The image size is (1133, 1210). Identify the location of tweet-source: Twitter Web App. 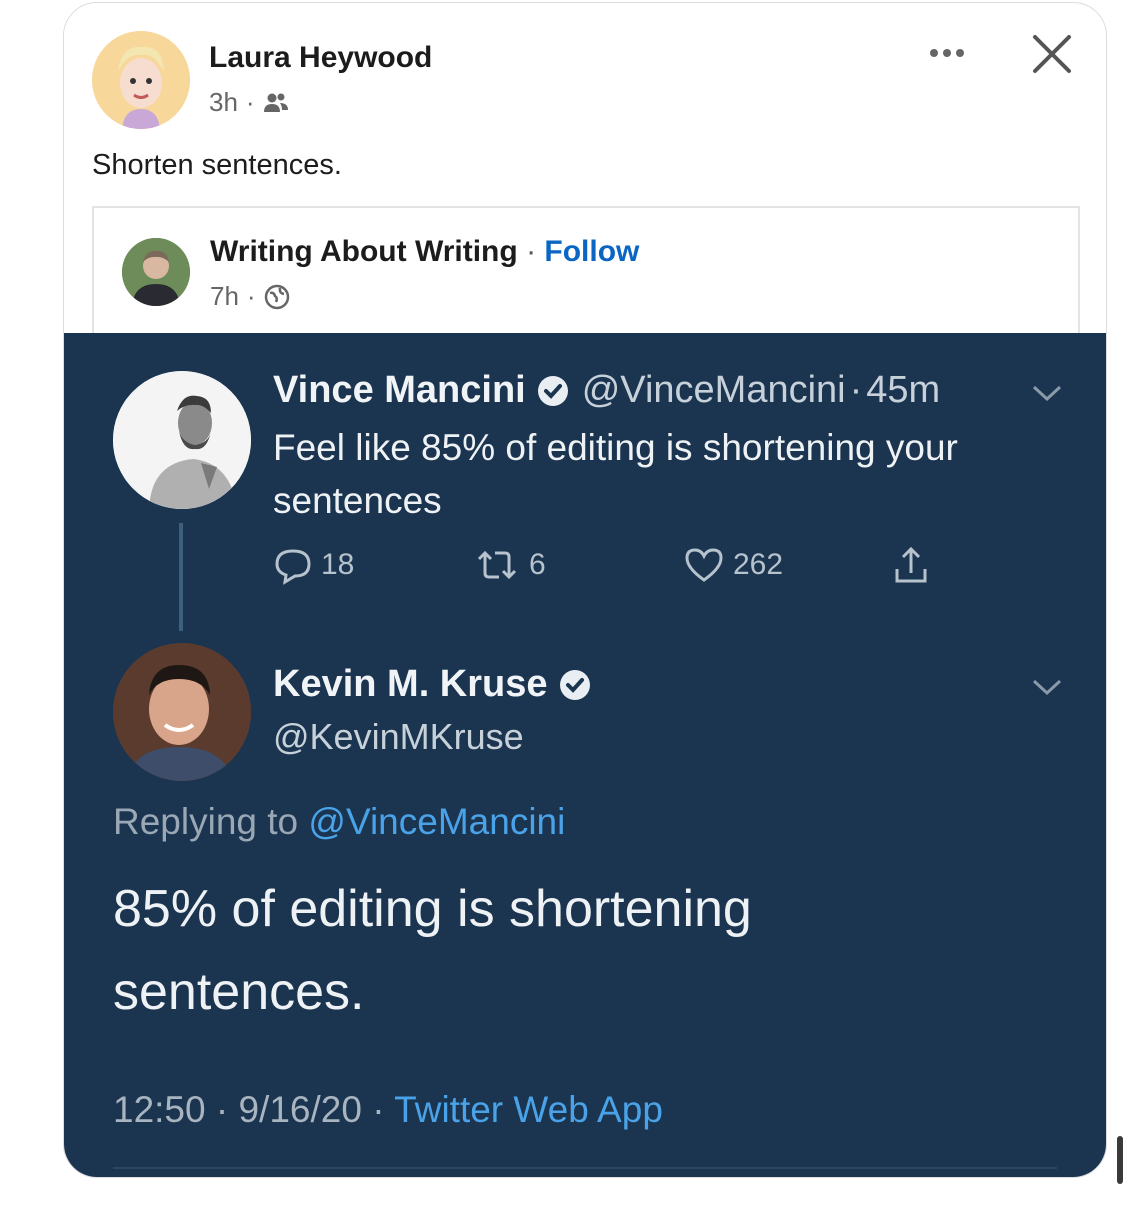
(528, 1109).